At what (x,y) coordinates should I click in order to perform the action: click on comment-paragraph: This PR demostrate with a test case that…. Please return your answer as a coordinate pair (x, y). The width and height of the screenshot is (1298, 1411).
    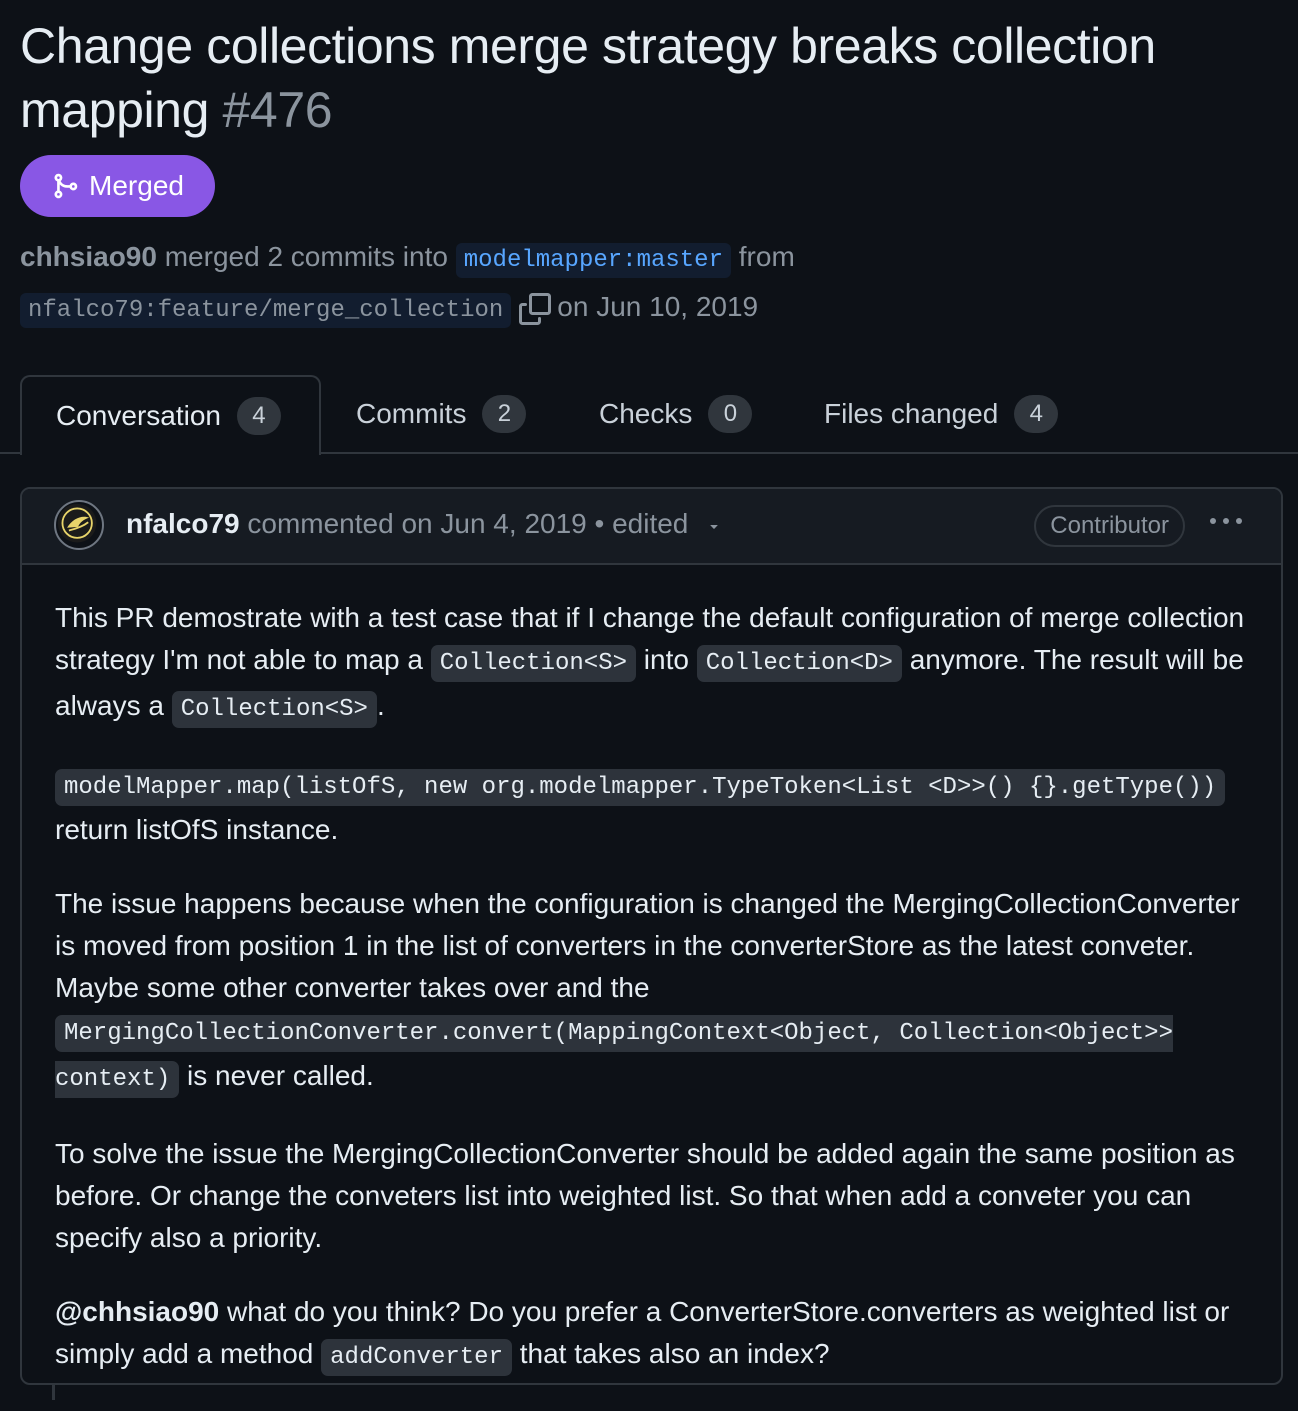
    Looking at the image, I should click on (655, 664).